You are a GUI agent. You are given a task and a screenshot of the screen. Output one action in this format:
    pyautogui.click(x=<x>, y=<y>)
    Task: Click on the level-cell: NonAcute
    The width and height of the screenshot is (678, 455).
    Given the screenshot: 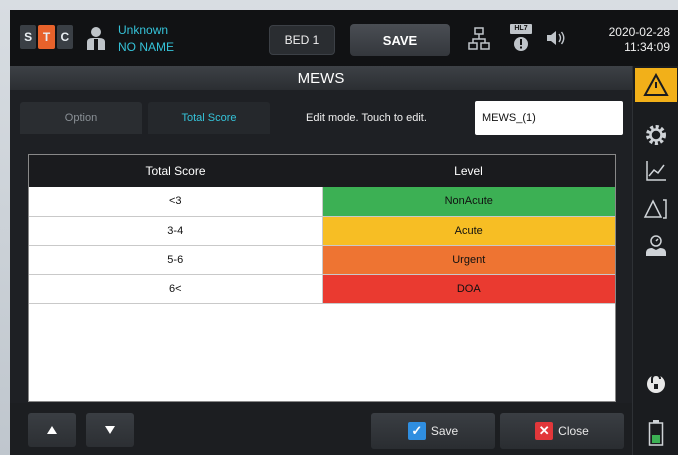 What is the action you would take?
    pyautogui.click(x=468, y=202)
    